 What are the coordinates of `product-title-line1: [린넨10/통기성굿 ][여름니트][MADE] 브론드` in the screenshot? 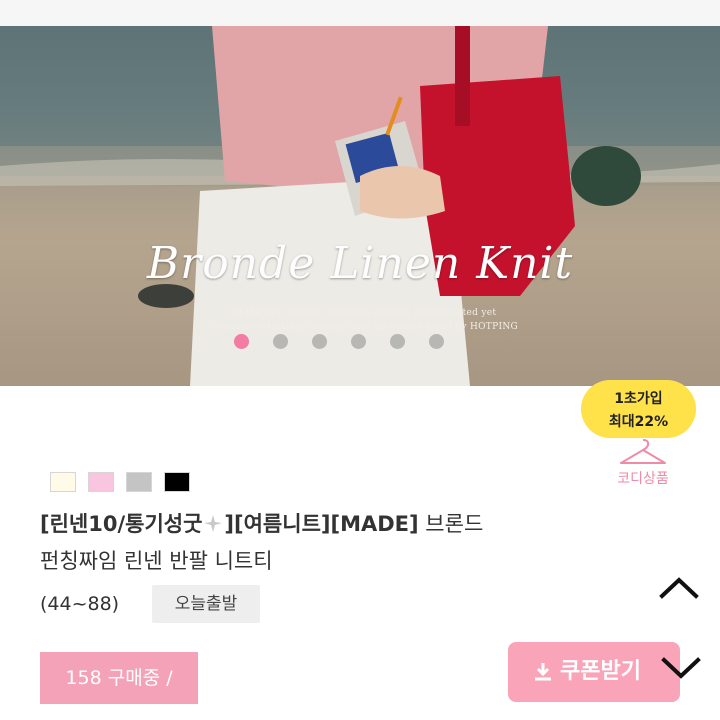 It's located at (261, 523).